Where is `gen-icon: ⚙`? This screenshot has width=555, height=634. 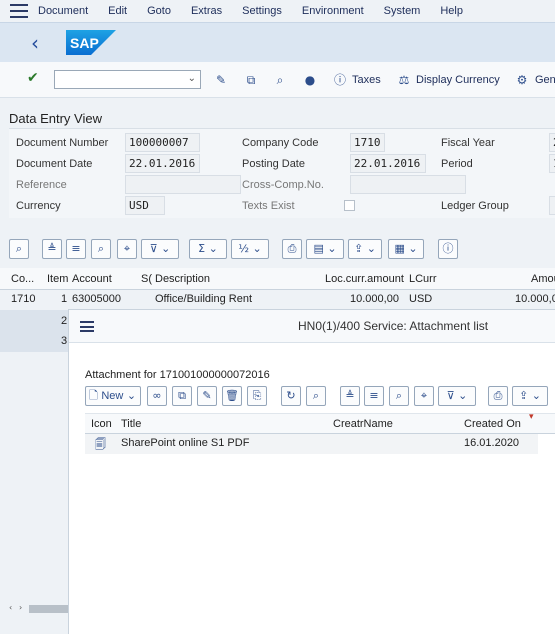
gen-icon: ⚙ is located at coordinates (522, 80).